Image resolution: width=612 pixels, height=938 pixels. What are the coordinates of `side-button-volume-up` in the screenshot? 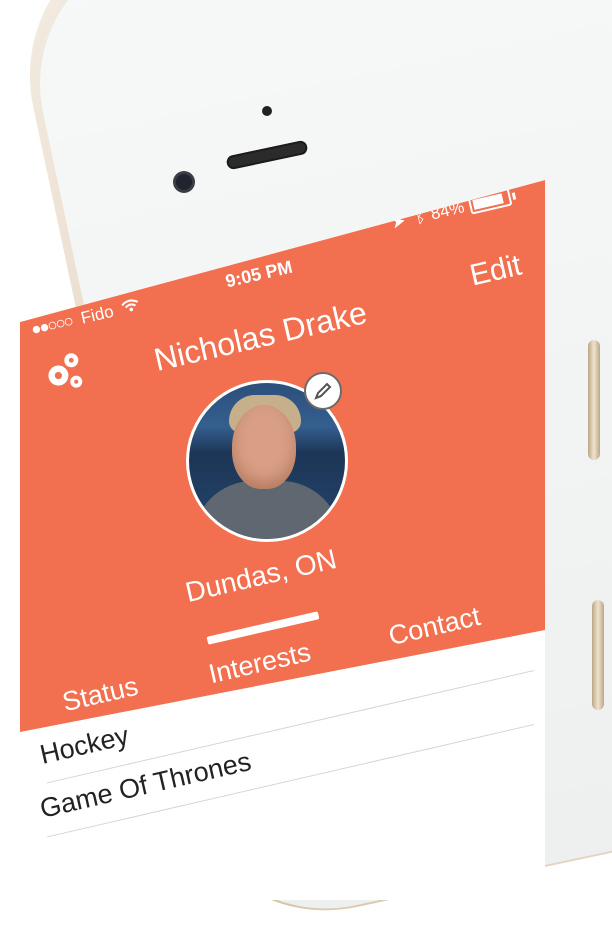 It's located at (594, 400).